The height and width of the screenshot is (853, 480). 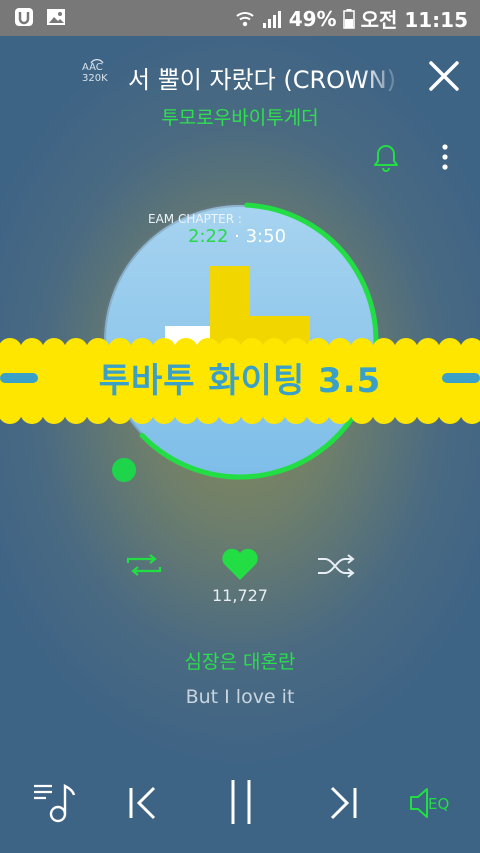 What do you see at coordinates (240, 565) in the screenshot?
I see `like-heart-icon` at bounding box center [240, 565].